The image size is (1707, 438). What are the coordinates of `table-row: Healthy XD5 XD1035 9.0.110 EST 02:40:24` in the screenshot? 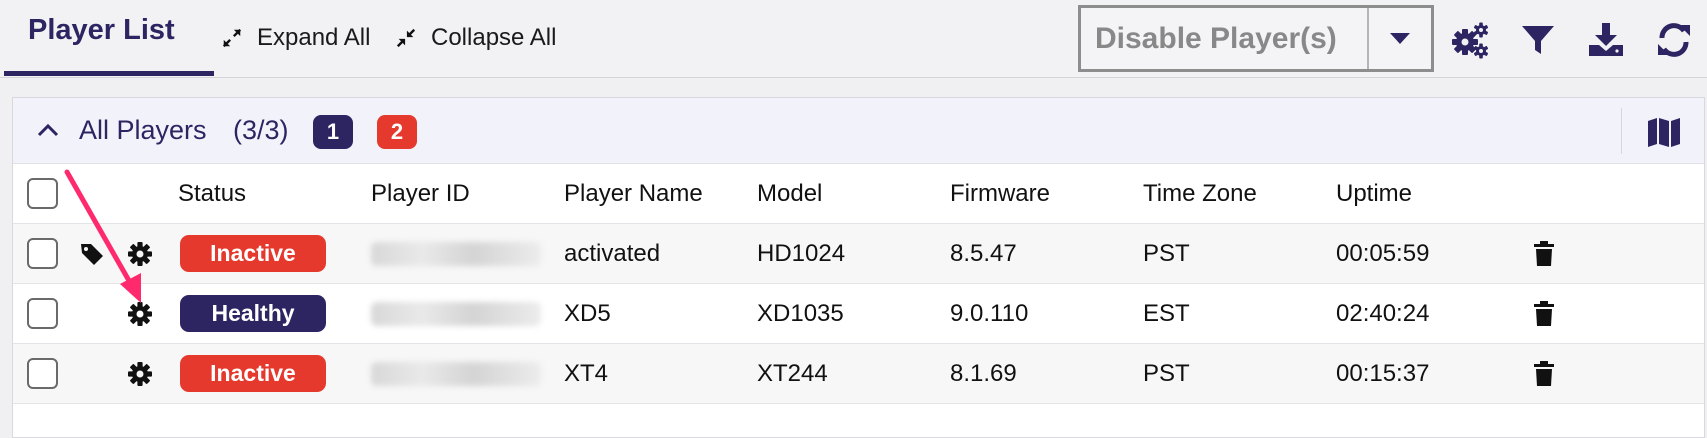 It's located at (858, 314).